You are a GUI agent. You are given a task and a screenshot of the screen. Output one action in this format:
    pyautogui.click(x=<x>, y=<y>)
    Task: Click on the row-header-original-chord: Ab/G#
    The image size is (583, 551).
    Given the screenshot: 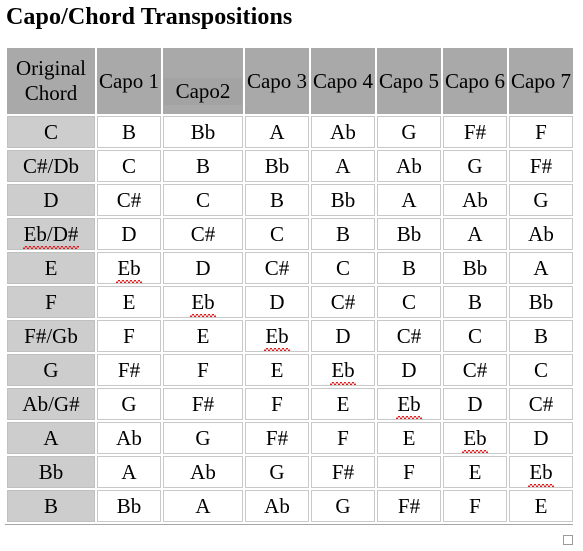 What is the action you would take?
    pyautogui.click(x=51, y=404)
    